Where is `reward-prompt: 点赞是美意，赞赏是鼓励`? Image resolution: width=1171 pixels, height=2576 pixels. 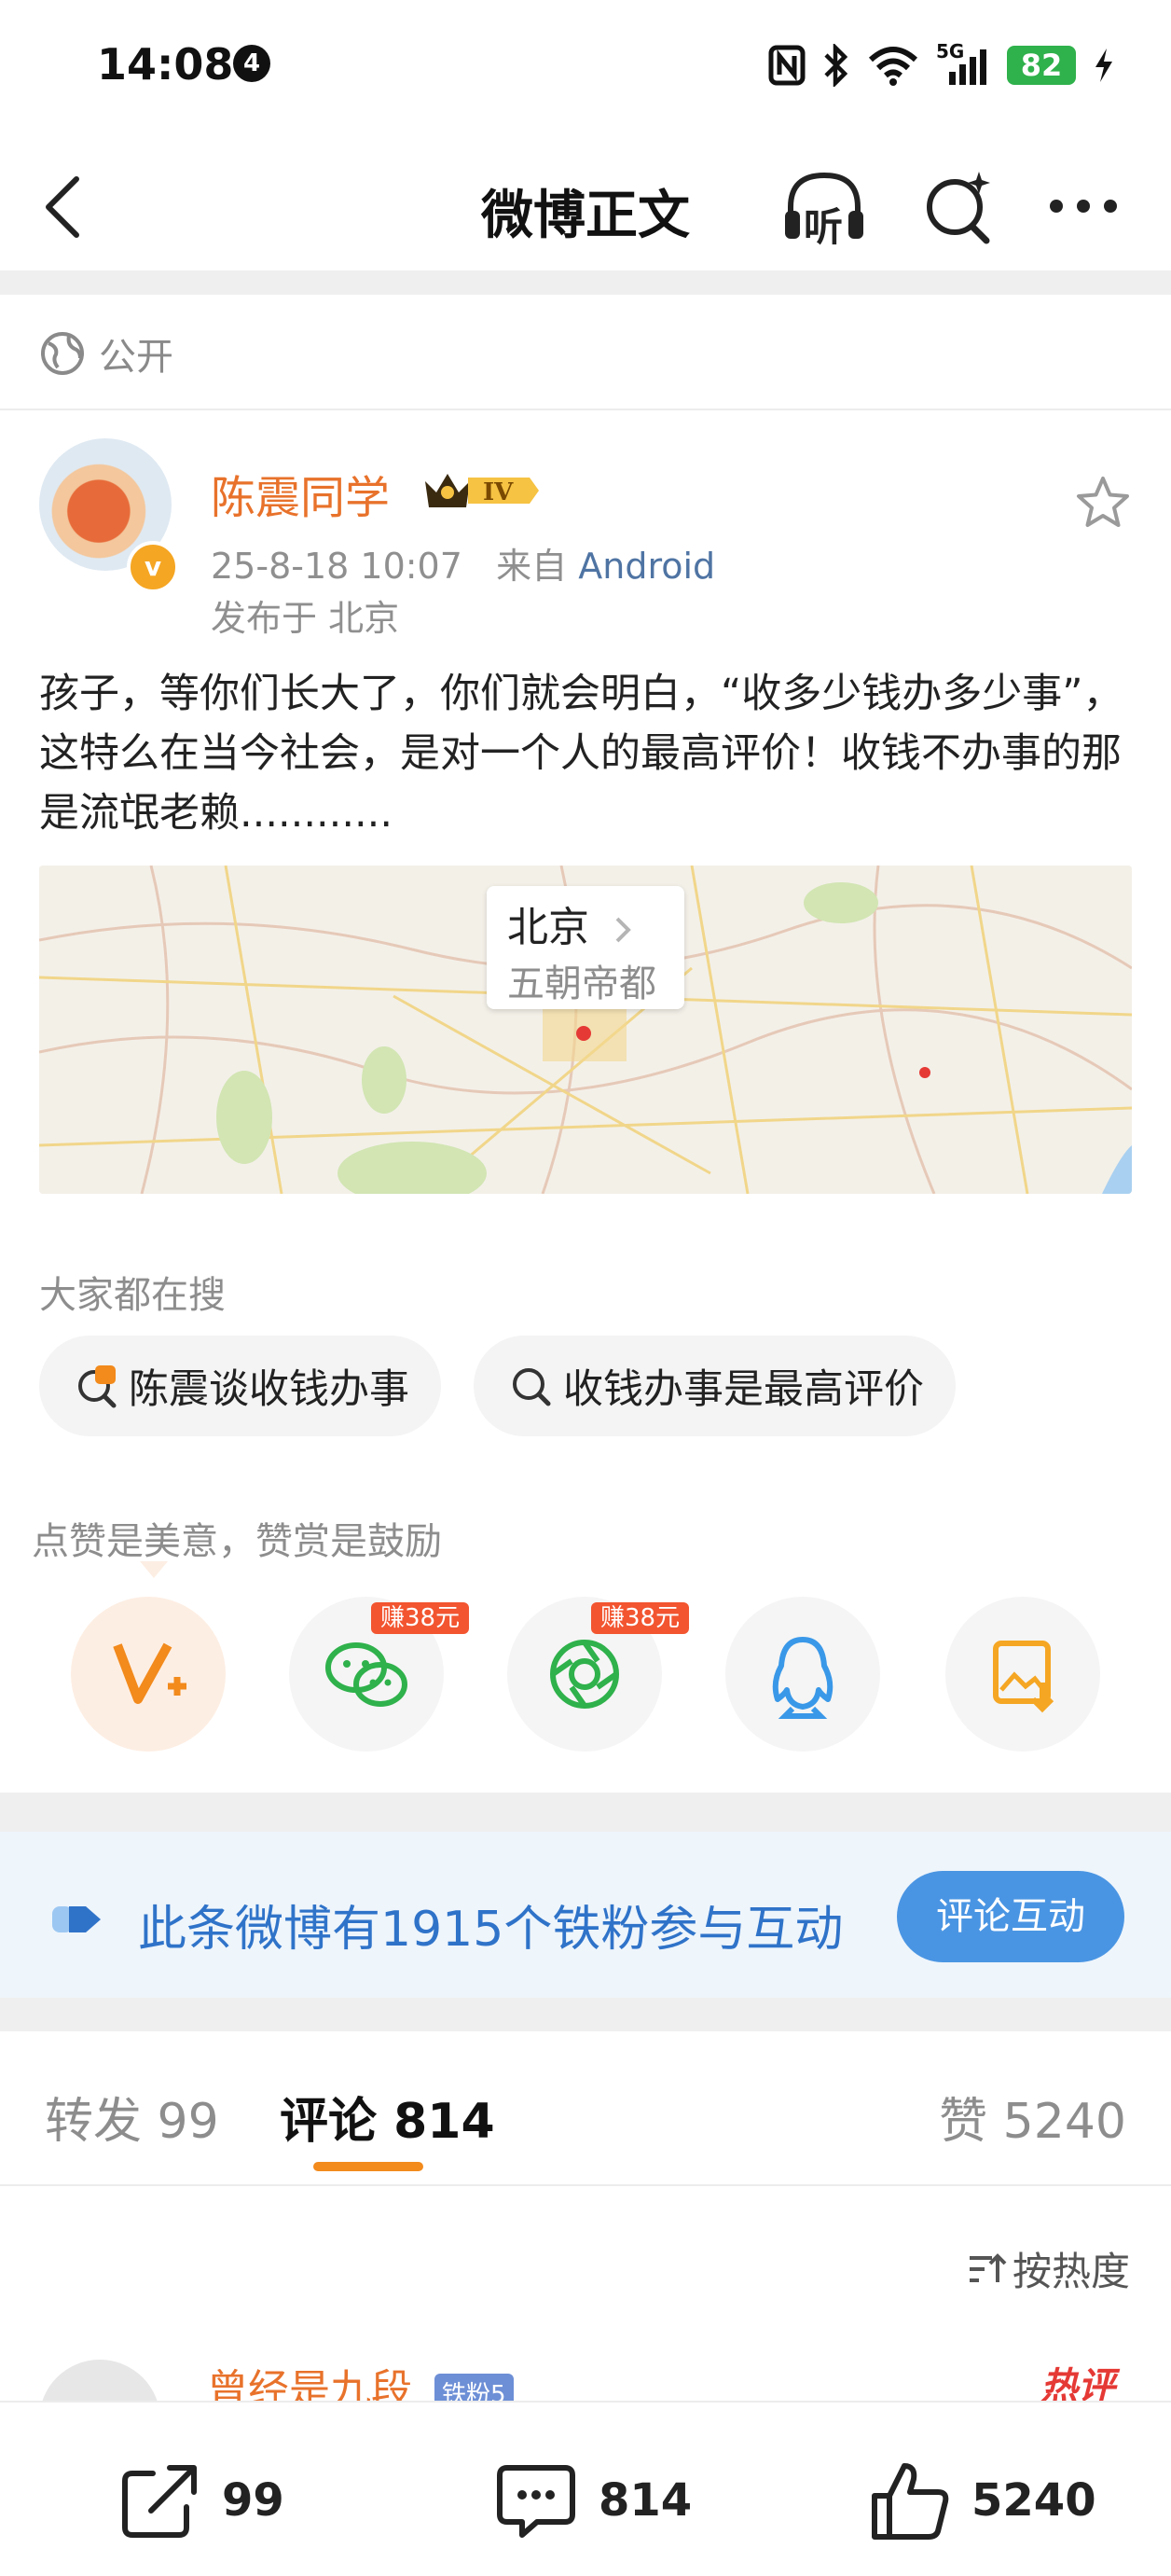
reward-prompt: 点赞是美意，赞赏是鼓励 is located at coordinates (237, 1541).